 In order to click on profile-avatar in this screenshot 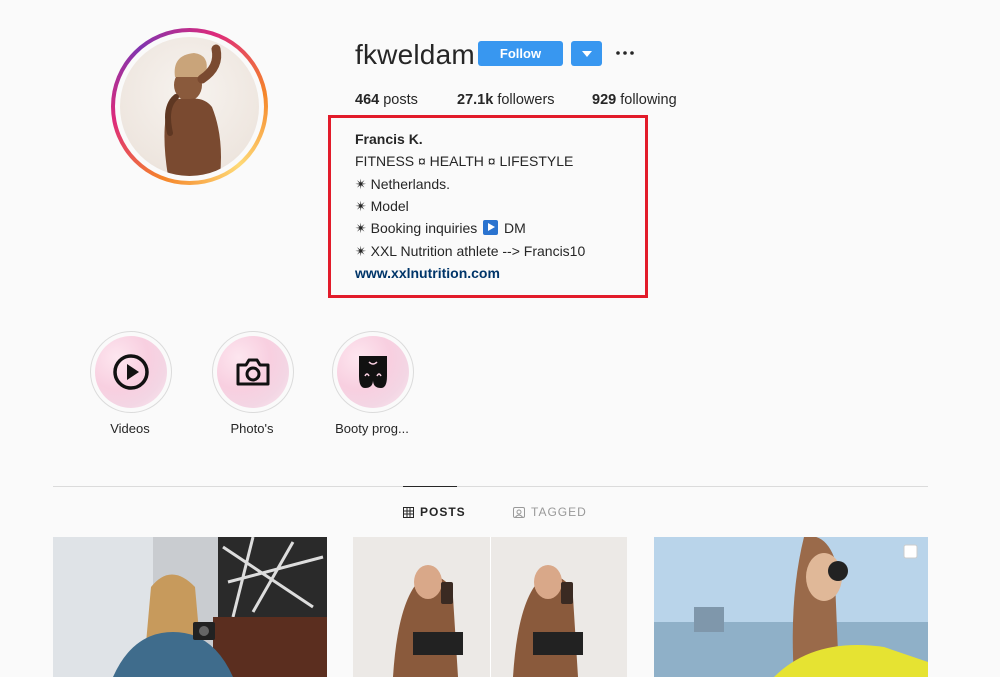, I will do `click(189, 106)`.